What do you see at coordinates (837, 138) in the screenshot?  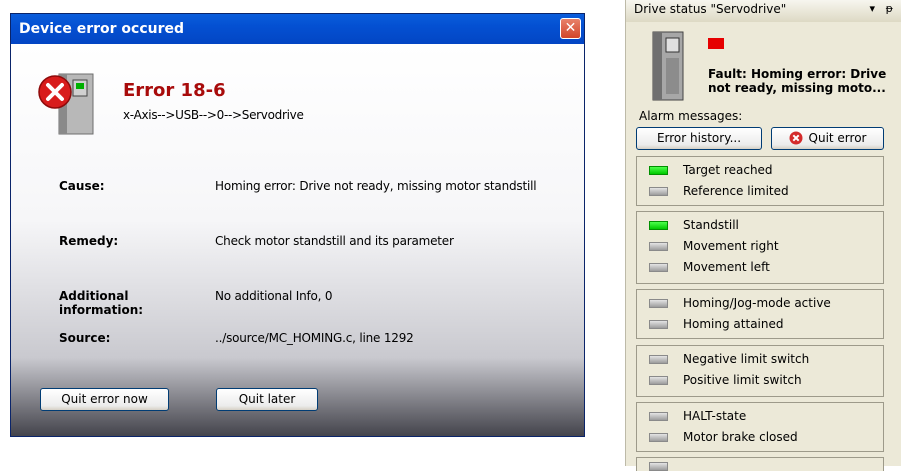 I see `quit-error-label: Quit error` at bounding box center [837, 138].